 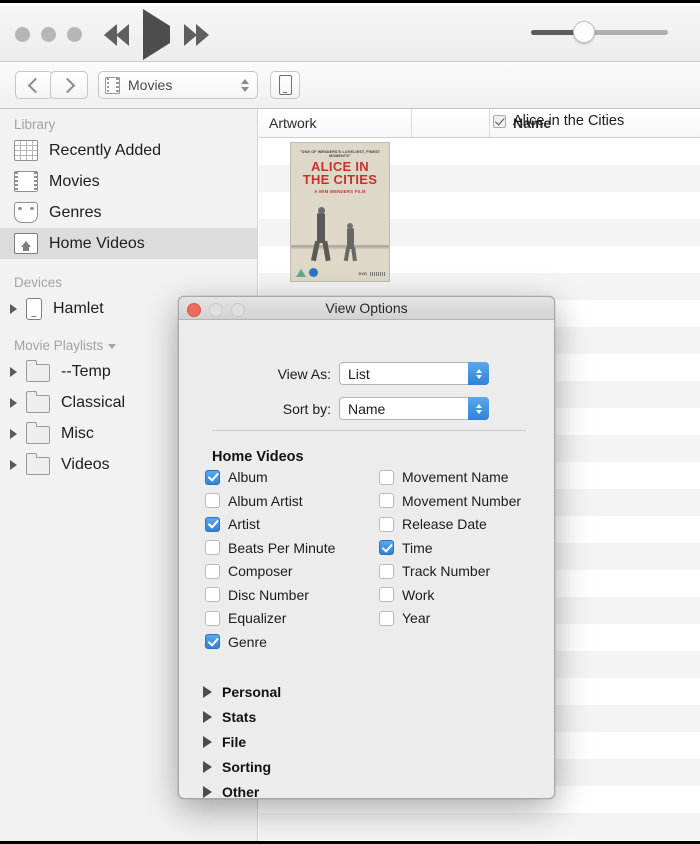 I want to click on checkbox-album: Album, so click(x=236, y=477).